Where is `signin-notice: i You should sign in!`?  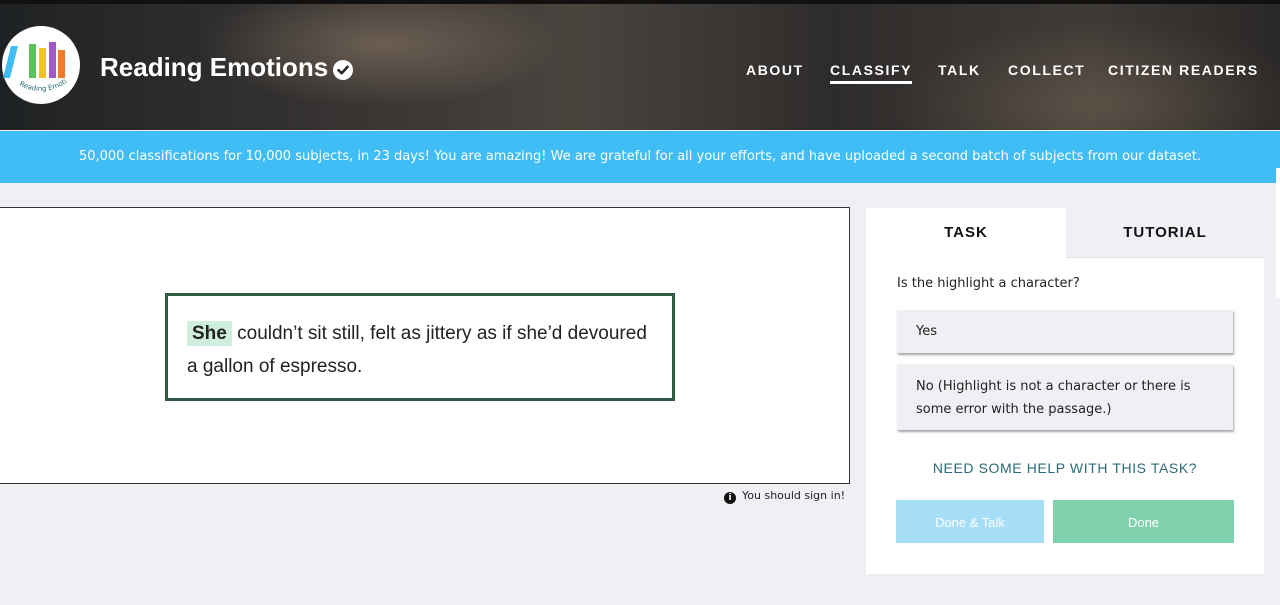 signin-notice: i You should sign in! is located at coordinates (784, 496).